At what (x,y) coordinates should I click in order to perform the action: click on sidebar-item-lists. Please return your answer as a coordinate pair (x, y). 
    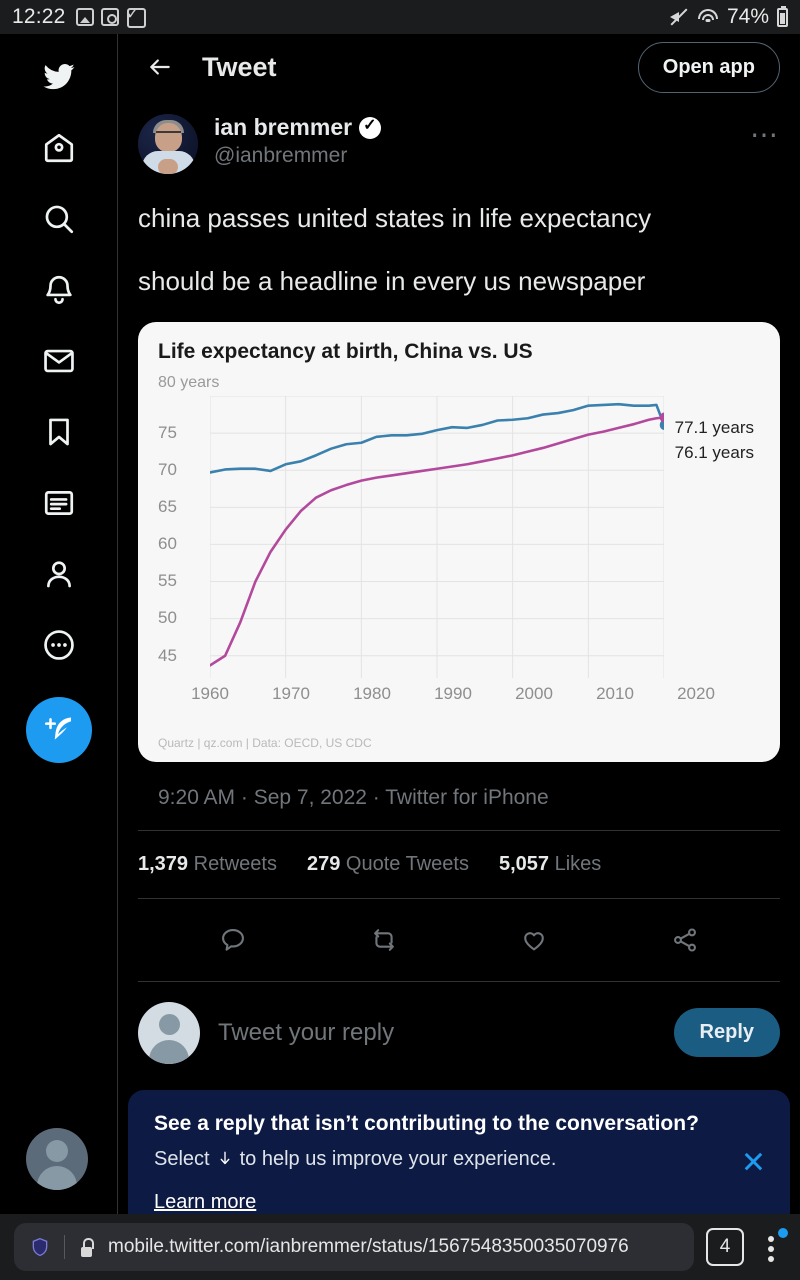
    Looking at the image, I should click on (59, 503).